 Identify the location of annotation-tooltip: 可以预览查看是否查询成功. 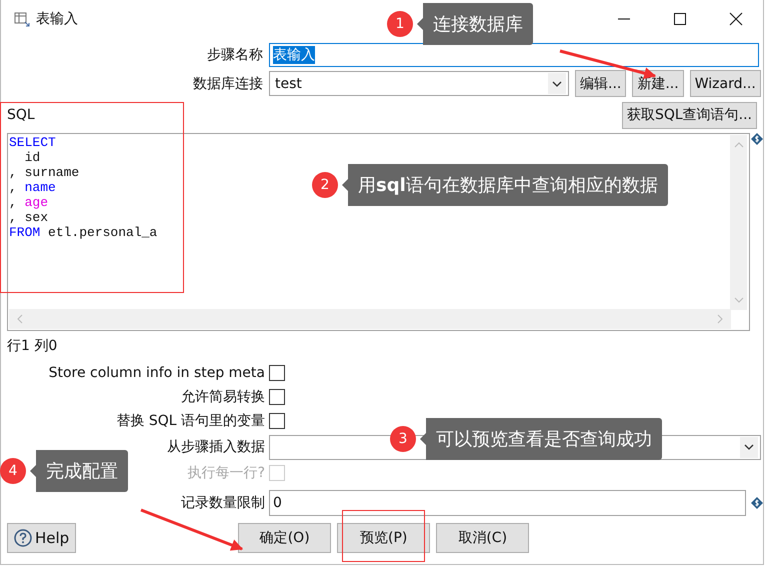
(541, 439).